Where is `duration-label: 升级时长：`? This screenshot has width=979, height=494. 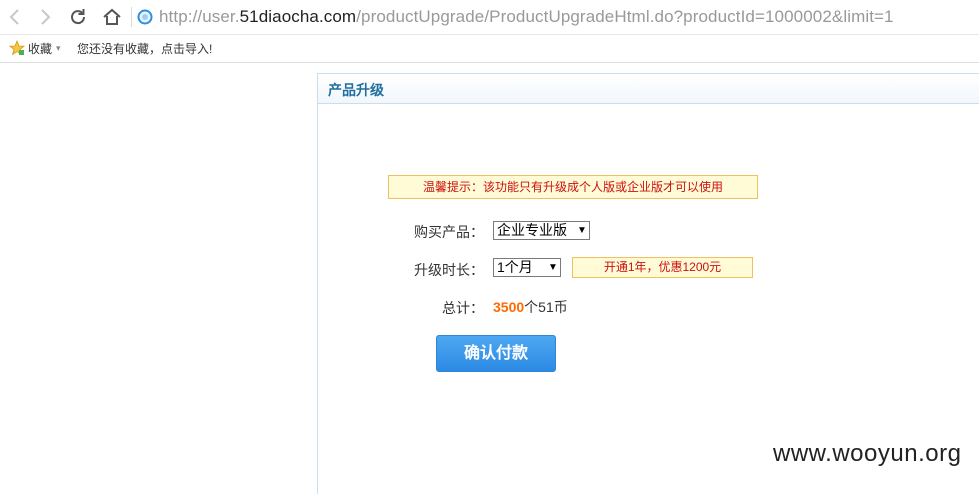
duration-label: 升级时长： is located at coordinates (449, 270).